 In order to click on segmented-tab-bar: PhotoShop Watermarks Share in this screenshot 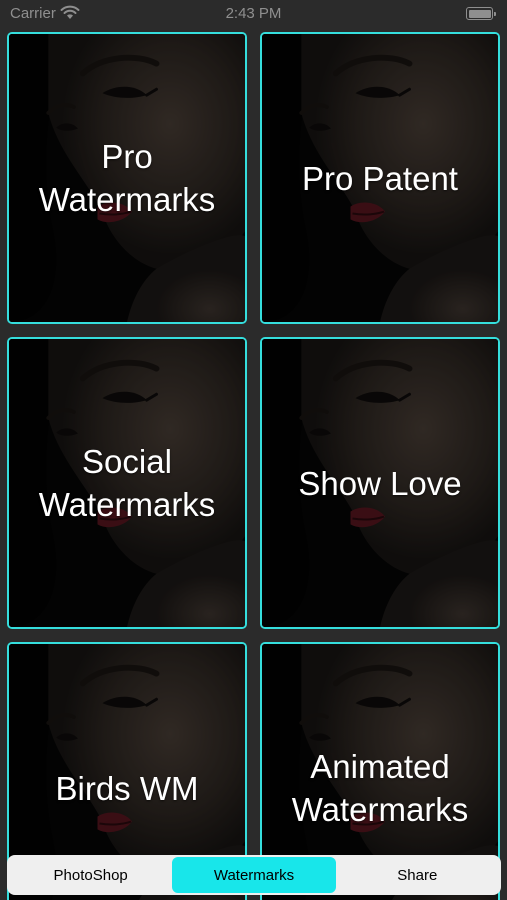, I will do `click(254, 875)`.